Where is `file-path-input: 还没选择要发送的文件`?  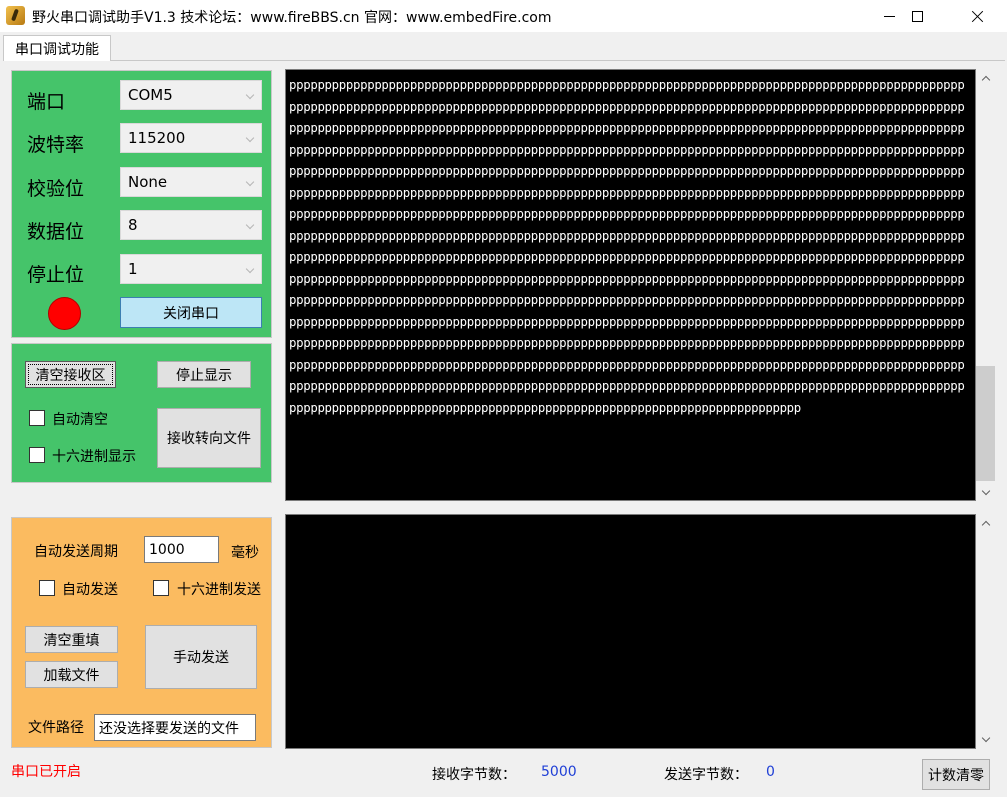 file-path-input: 还没选择要发送的文件 is located at coordinates (175, 727).